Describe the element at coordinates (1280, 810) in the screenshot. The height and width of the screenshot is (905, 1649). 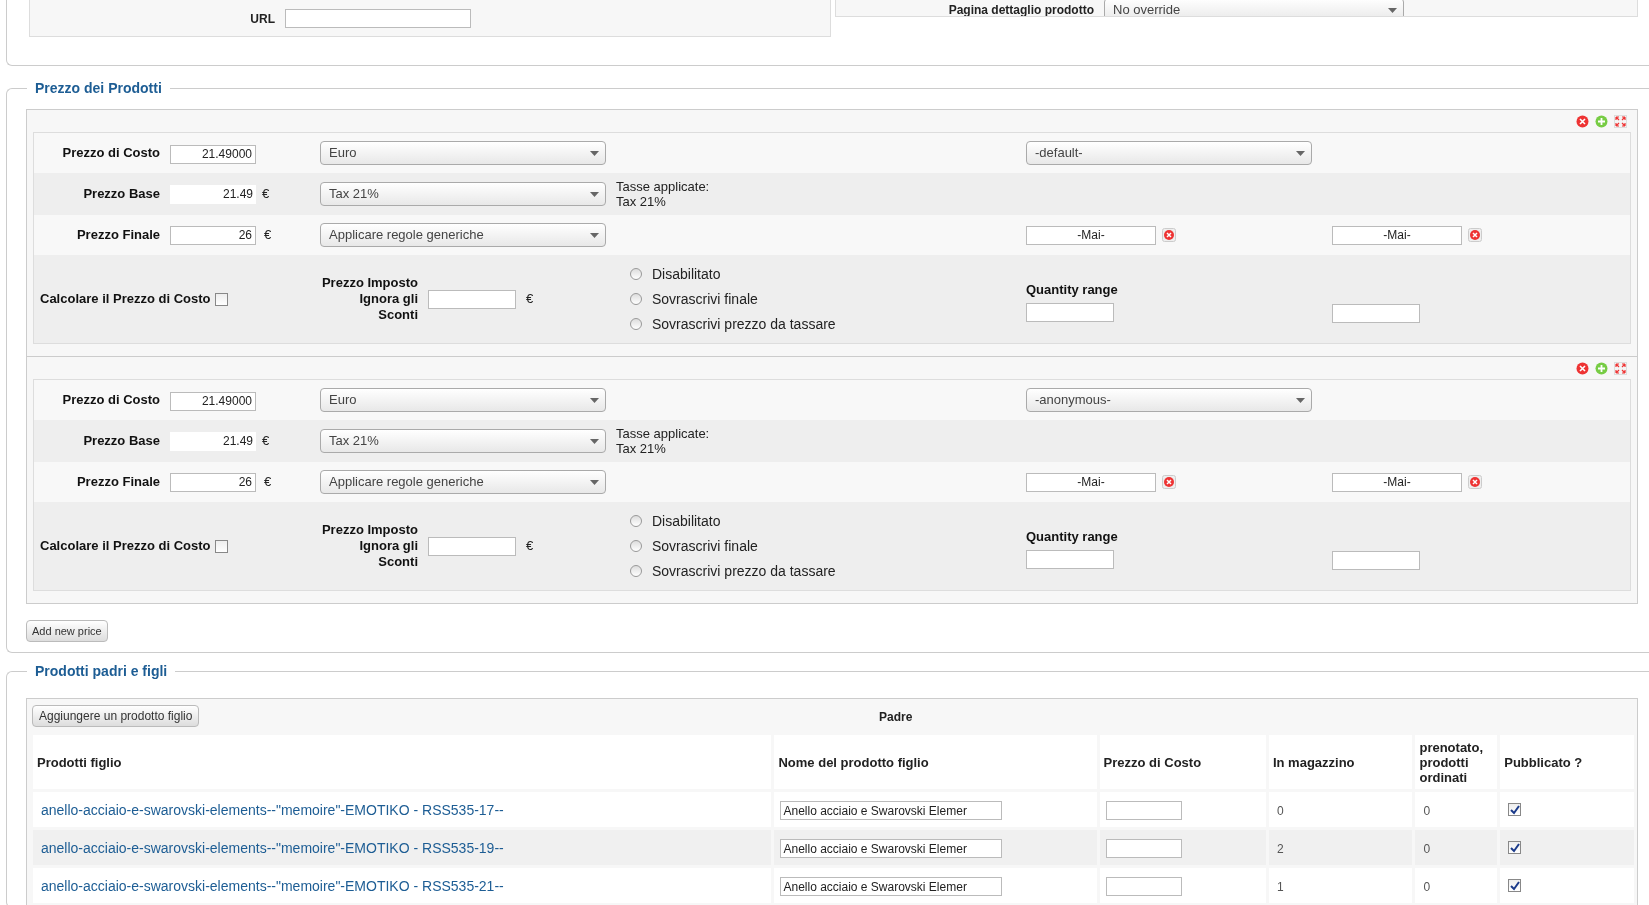
I see `stock-count: 0` at that location.